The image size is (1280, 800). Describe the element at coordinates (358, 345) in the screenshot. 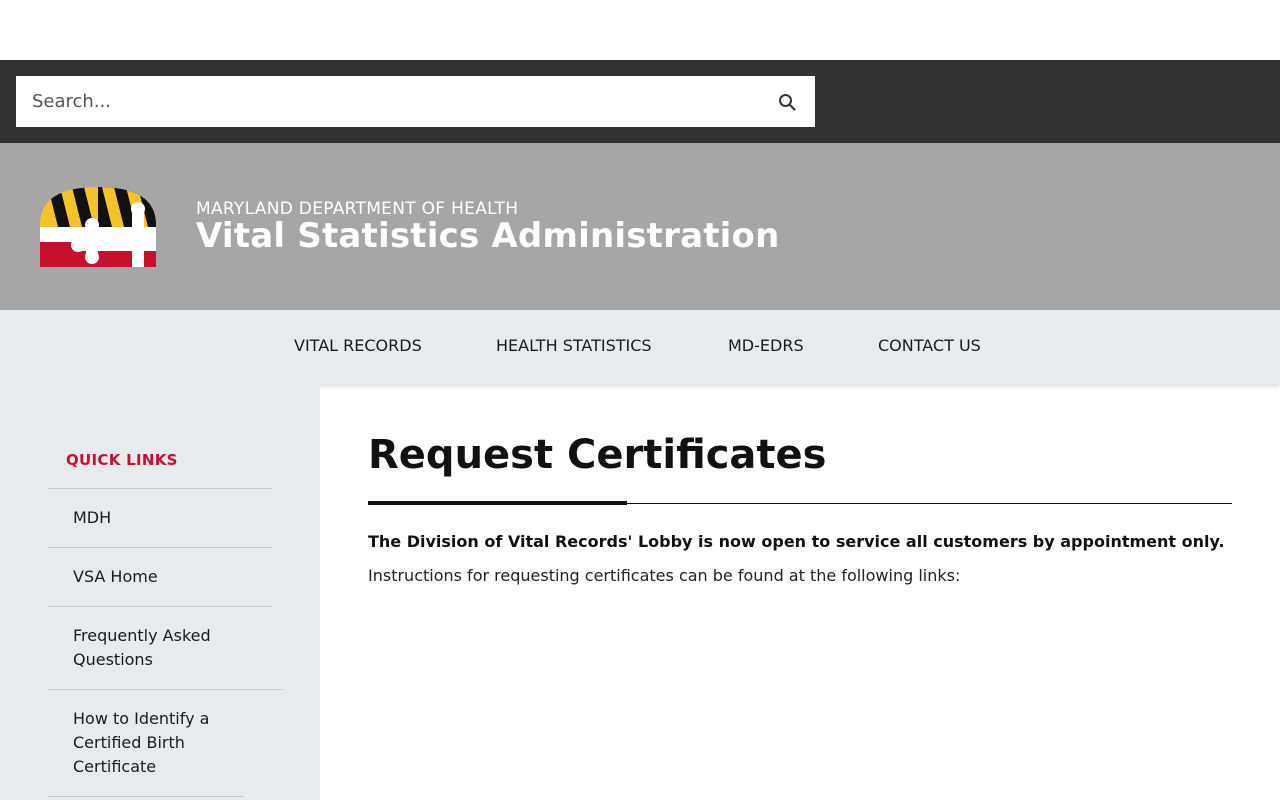

I see `nav-item-vital-records: VITAL RECORDS` at that location.